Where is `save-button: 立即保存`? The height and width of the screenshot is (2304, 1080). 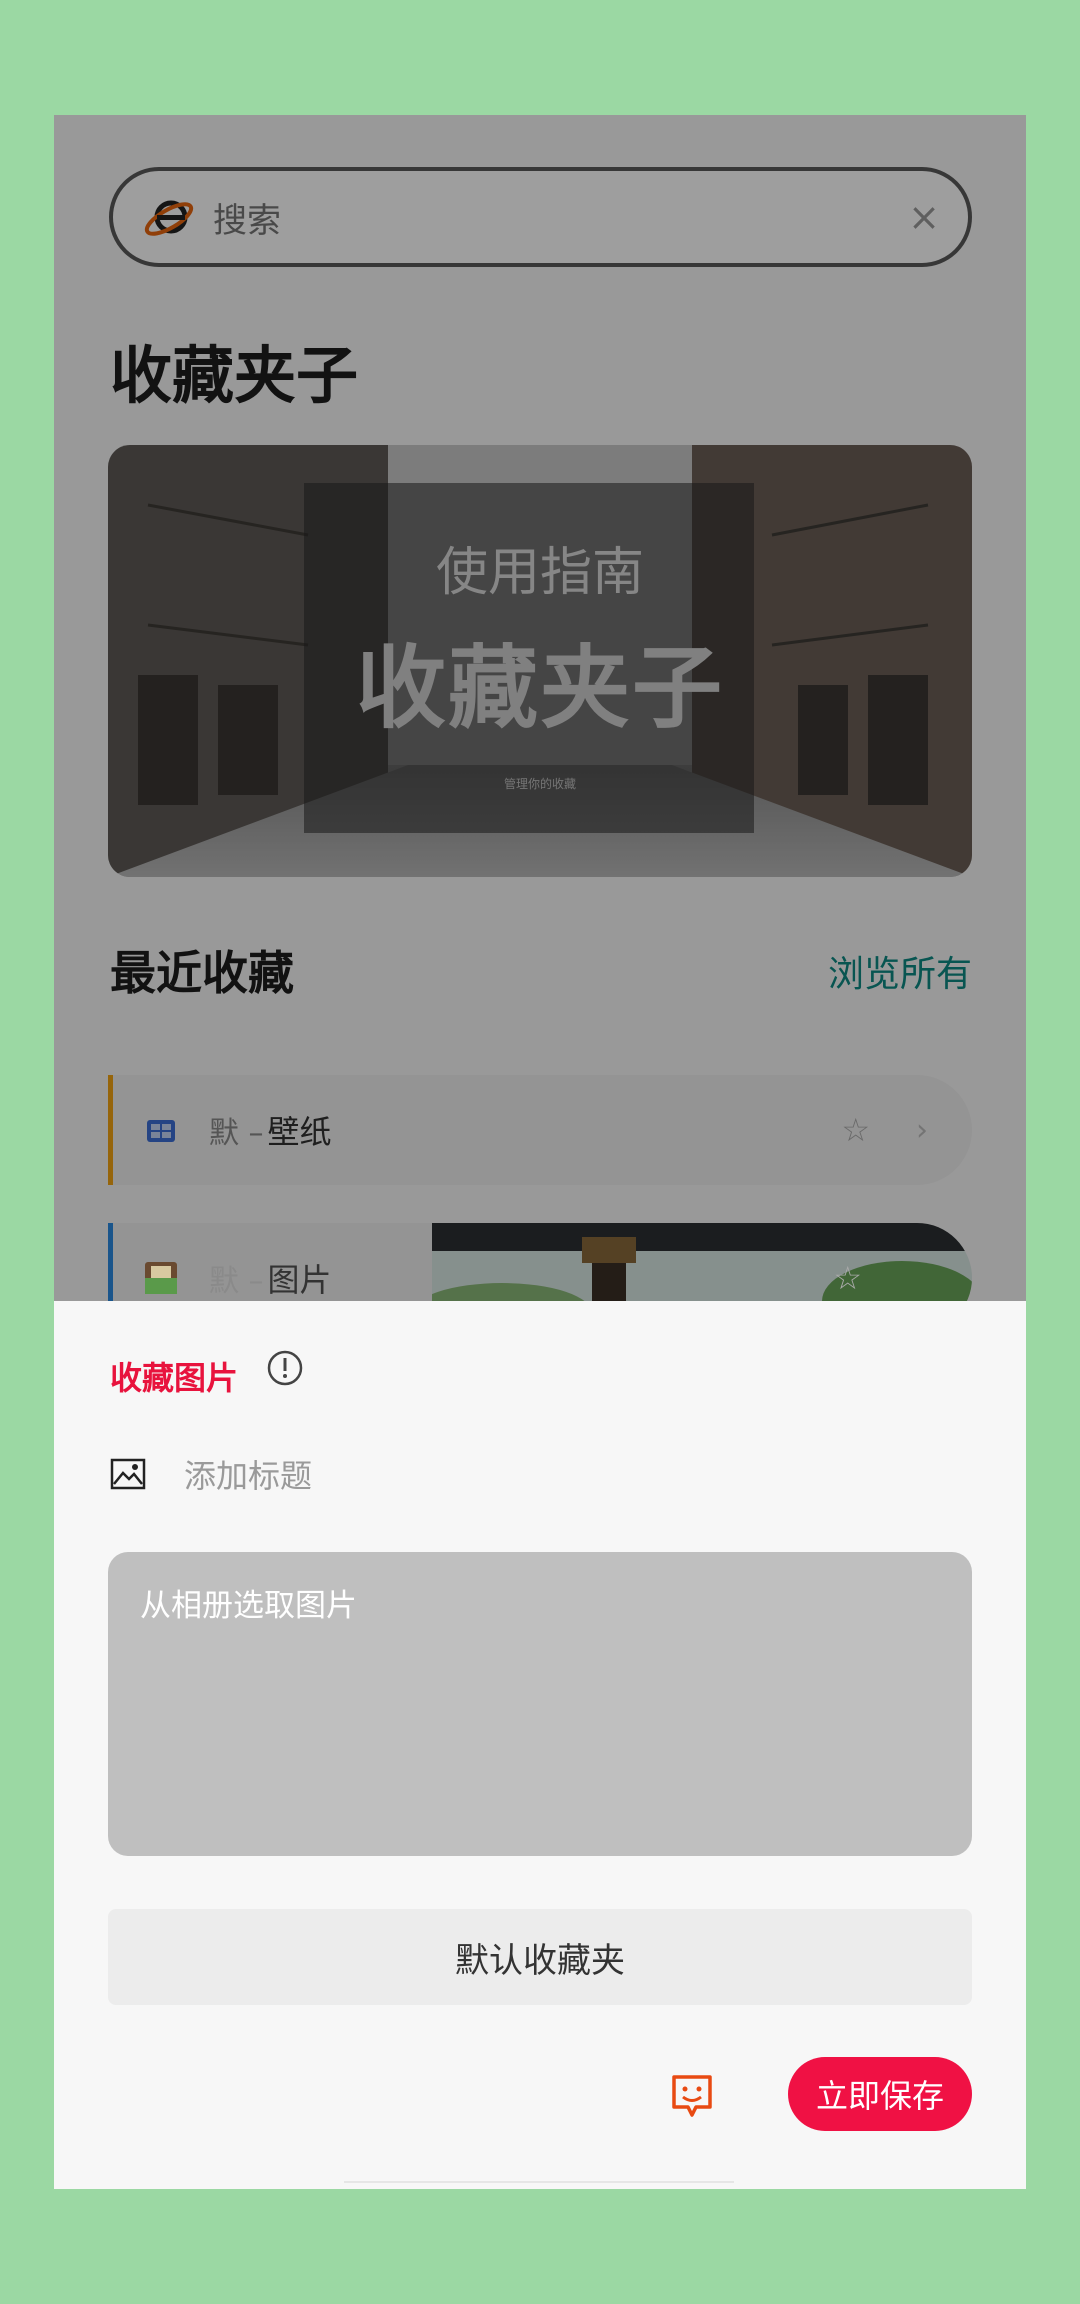 save-button: 立即保存 is located at coordinates (880, 2094).